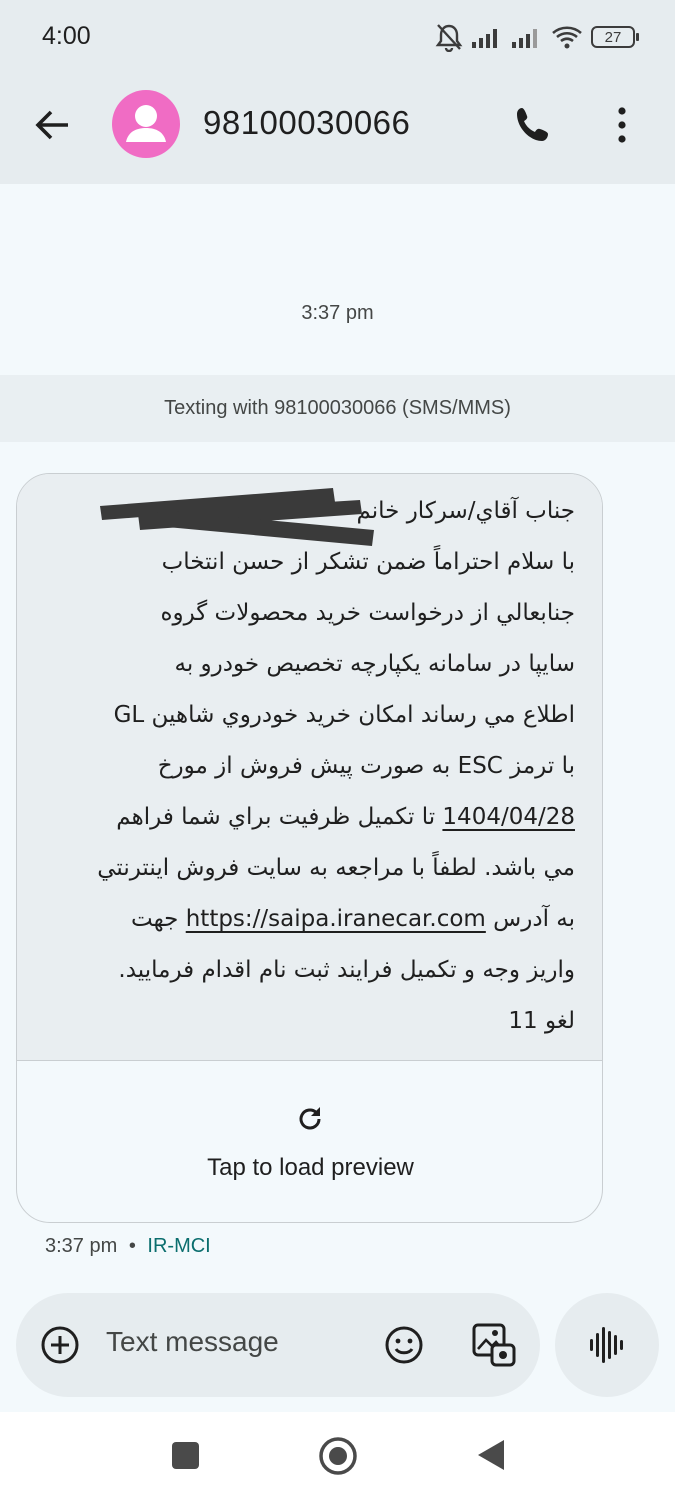 The width and height of the screenshot is (675, 1500). I want to click on voice-button, so click(607, 1345).